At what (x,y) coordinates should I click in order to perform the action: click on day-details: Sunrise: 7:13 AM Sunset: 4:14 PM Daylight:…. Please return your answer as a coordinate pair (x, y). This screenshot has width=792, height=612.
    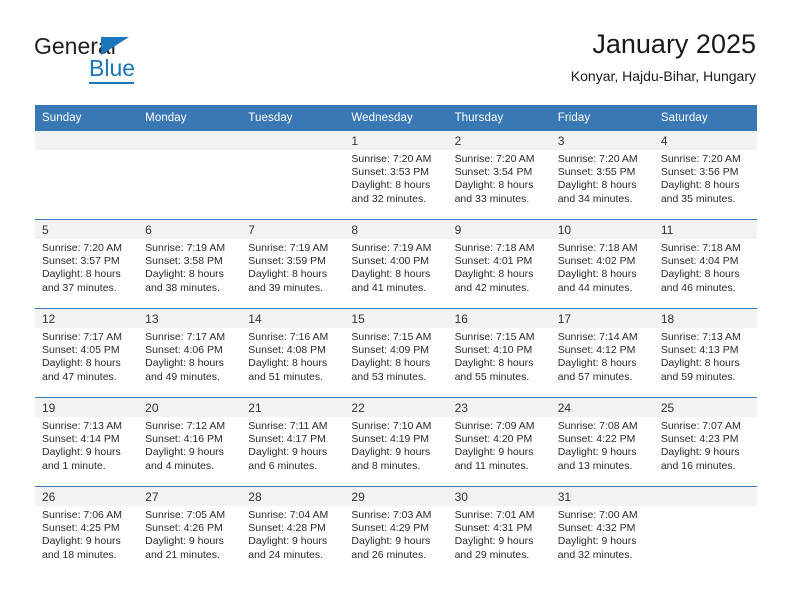
    Looking at the image, I should click on (86, 445).